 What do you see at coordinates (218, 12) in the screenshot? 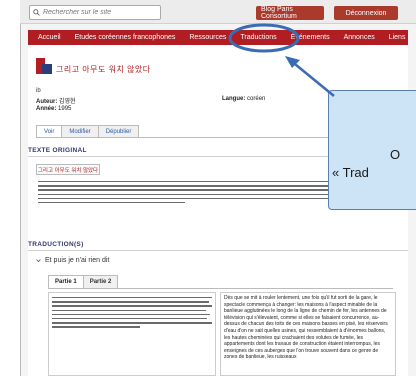
I see `top-bar: Blog Paris Consortium Déconnexion` at bounding box center [218, 12].